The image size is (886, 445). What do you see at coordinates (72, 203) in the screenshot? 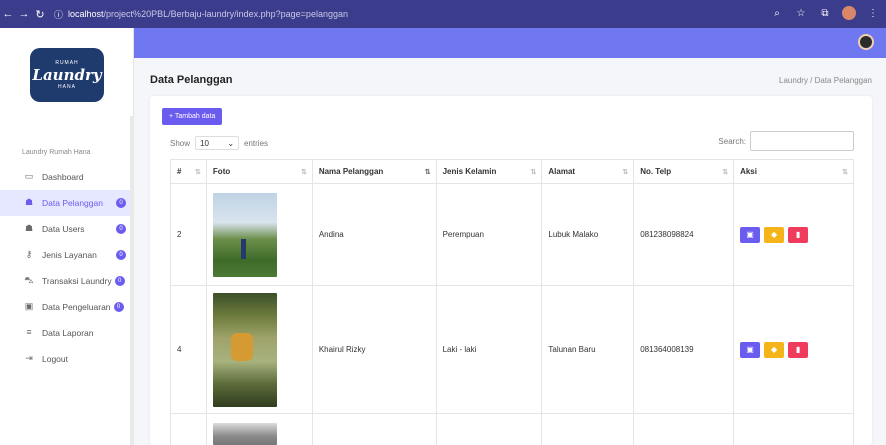
I see `sidebar-item-label: Data Pelanggan` at bounding box center [72, 203].